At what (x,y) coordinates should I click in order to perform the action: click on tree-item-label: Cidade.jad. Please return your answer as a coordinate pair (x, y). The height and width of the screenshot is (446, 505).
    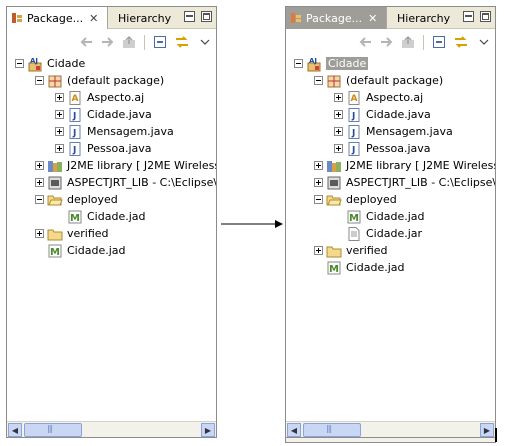
    Looking at the image, I should click on (116, 216).